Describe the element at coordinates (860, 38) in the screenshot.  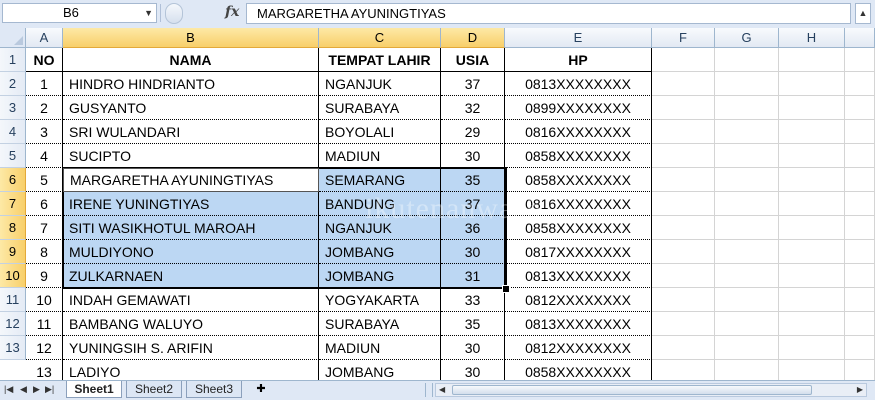
I see `column-header-i` at that location.